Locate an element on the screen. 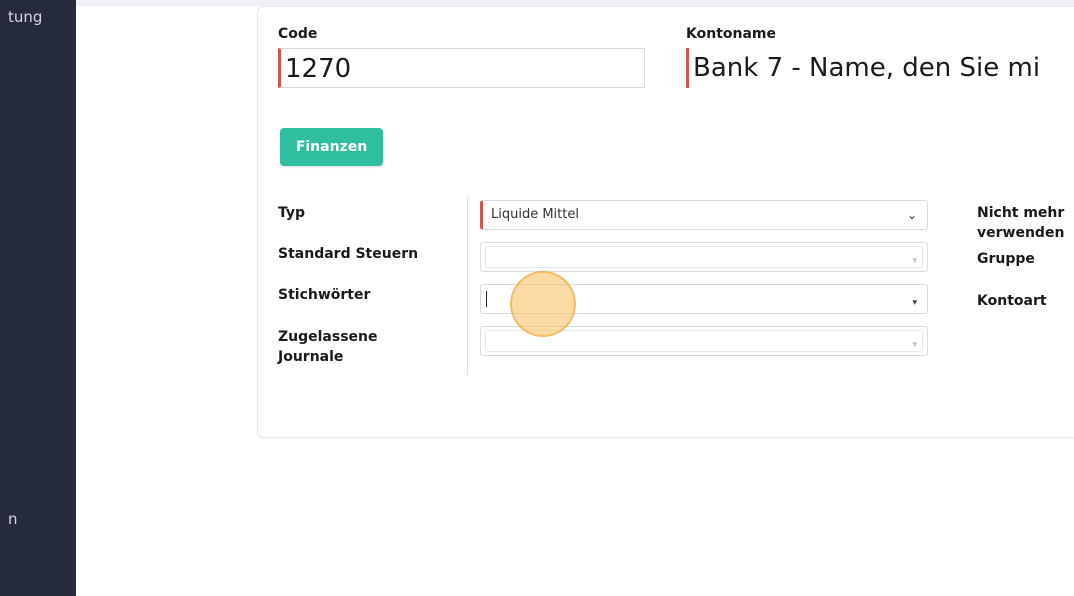  type-label: Typ is located at coordinates (292, 213).